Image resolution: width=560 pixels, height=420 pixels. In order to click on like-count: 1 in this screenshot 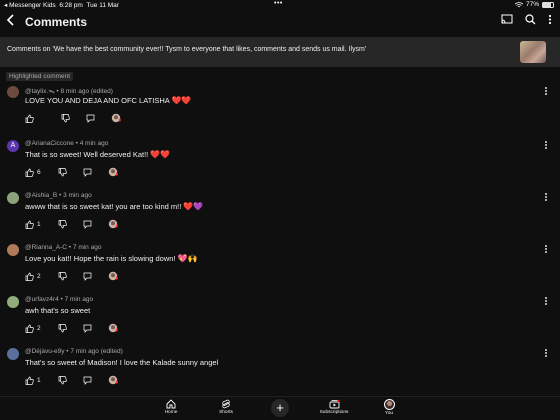, I will do `click(39, 224)`.